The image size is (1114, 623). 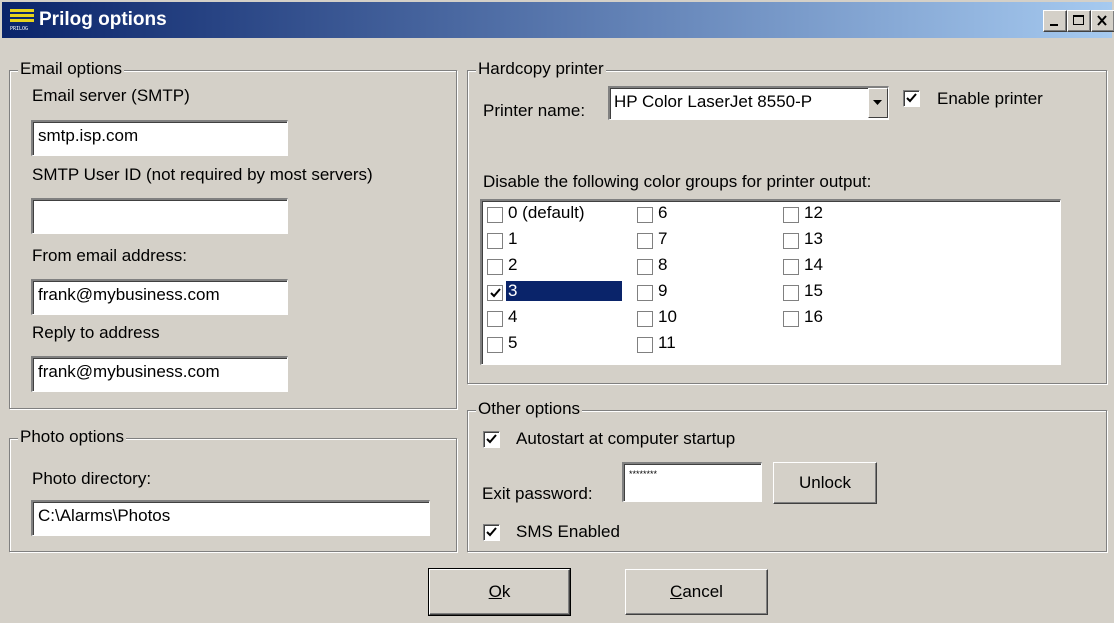 I want to click on color-group-label: 2, so click(x=513, y=264).